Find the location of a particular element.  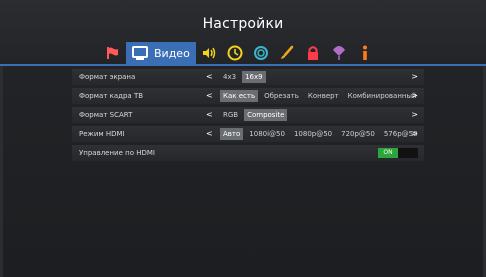

monitor-icon is located at coordinates (140, 53).